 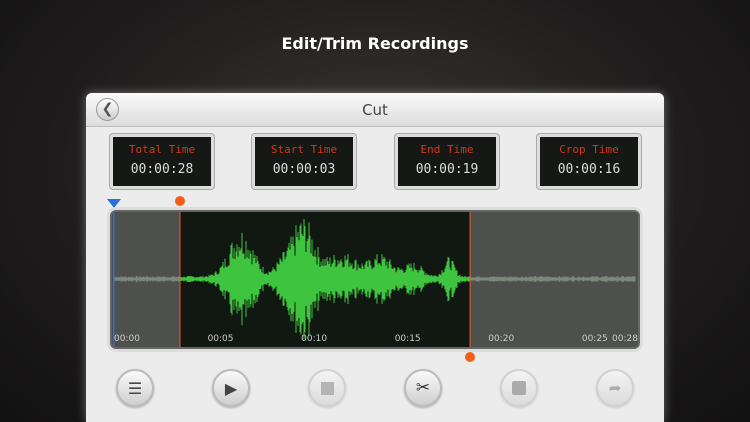 What do you see at coordinates (180, 279) in the screenshot?
I see `start-line` at bounding box center [180, 279].